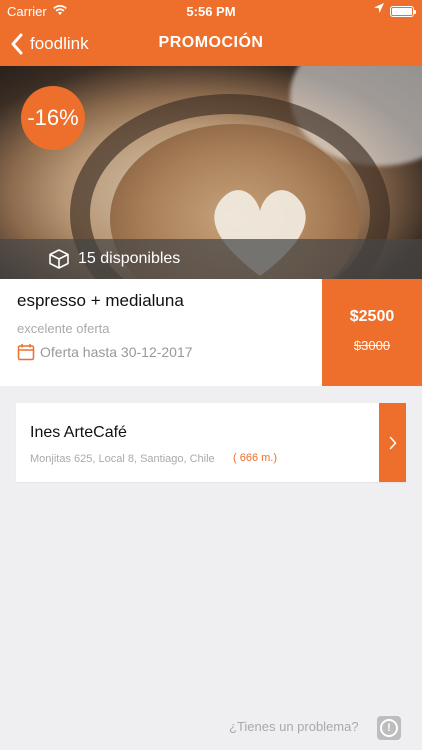 Image resolution: width=422 pixels, height=750 pixels. Describe the element at coordinates (379, 9) in the screenshot. I see `location-icon` at that location.